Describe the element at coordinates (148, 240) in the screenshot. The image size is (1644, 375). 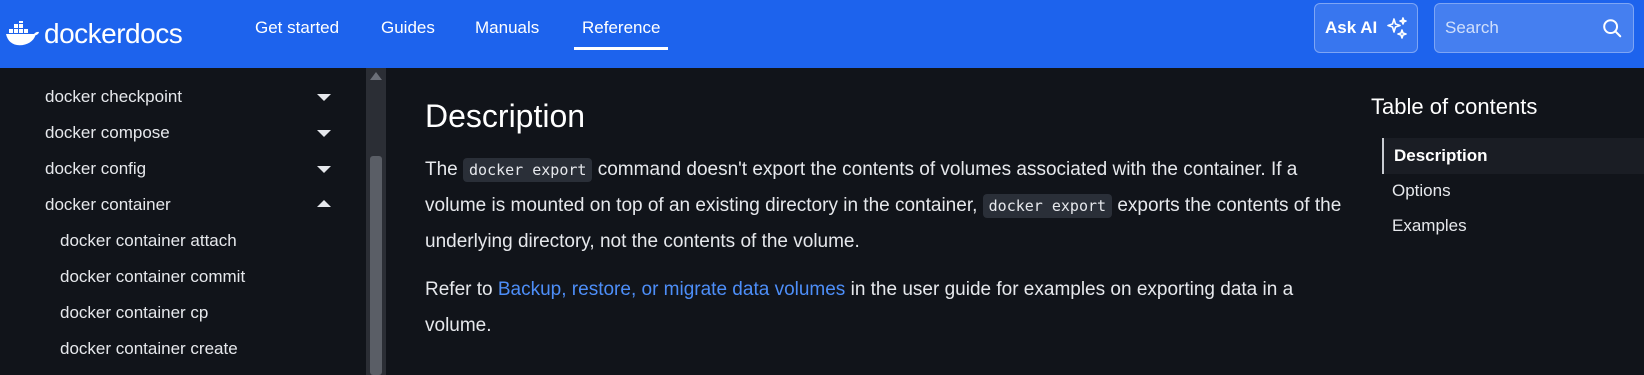
I see `sidebar-item-label: docker container attach` at that location.